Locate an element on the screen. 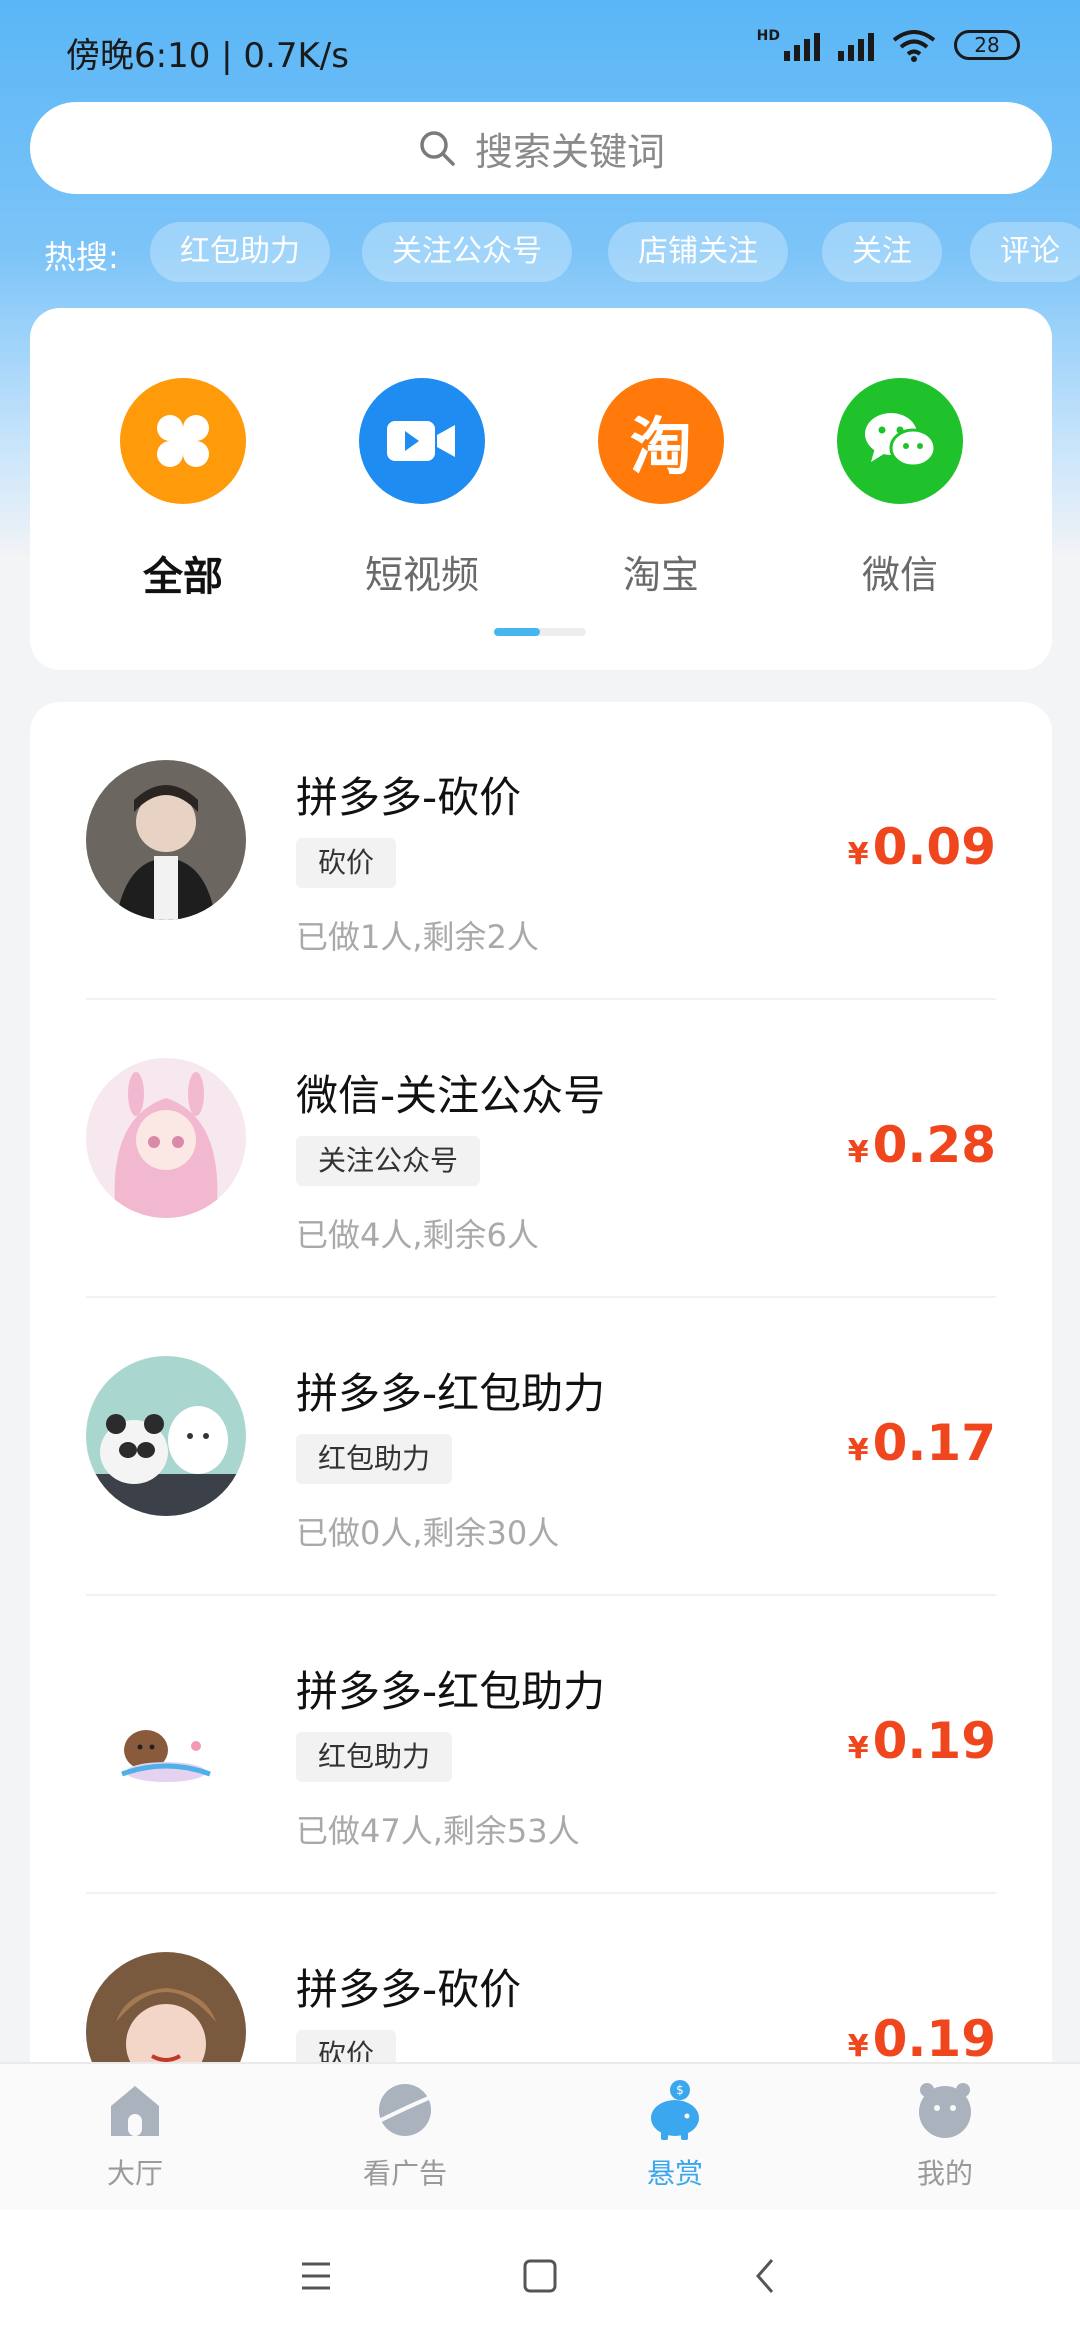 The height and width of the screenshot is (2340, 1080). task-progress: 已做0人,剩余30人 is located at coordinates (428, 1533).